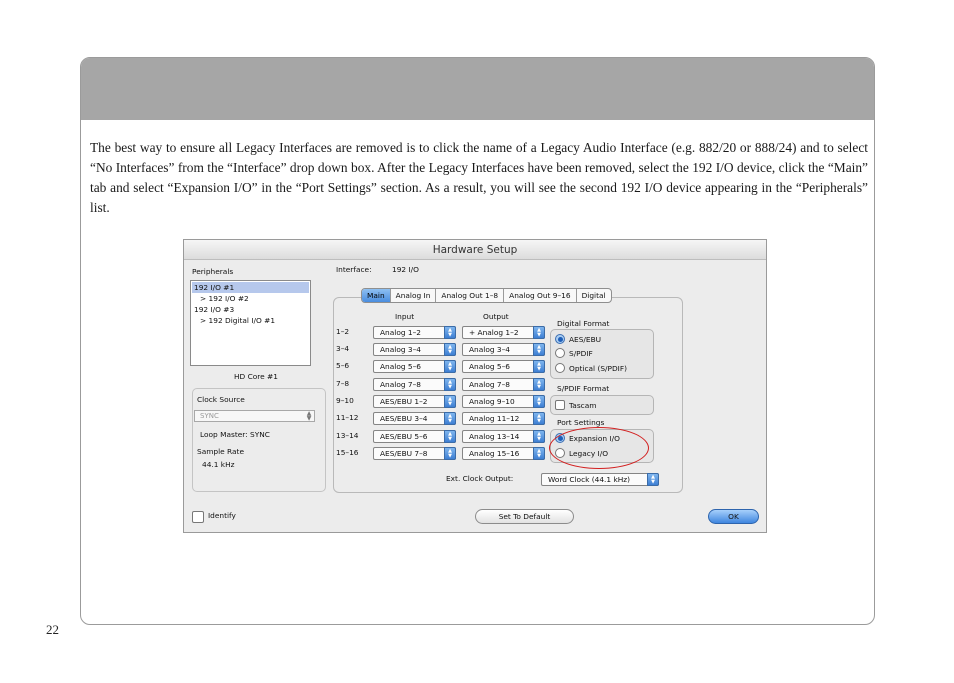 The height and width of the screenshot is (683, 954). Describe the element at coordinates (560, 368) in the screenshot. I see `radio-optical` at that location.